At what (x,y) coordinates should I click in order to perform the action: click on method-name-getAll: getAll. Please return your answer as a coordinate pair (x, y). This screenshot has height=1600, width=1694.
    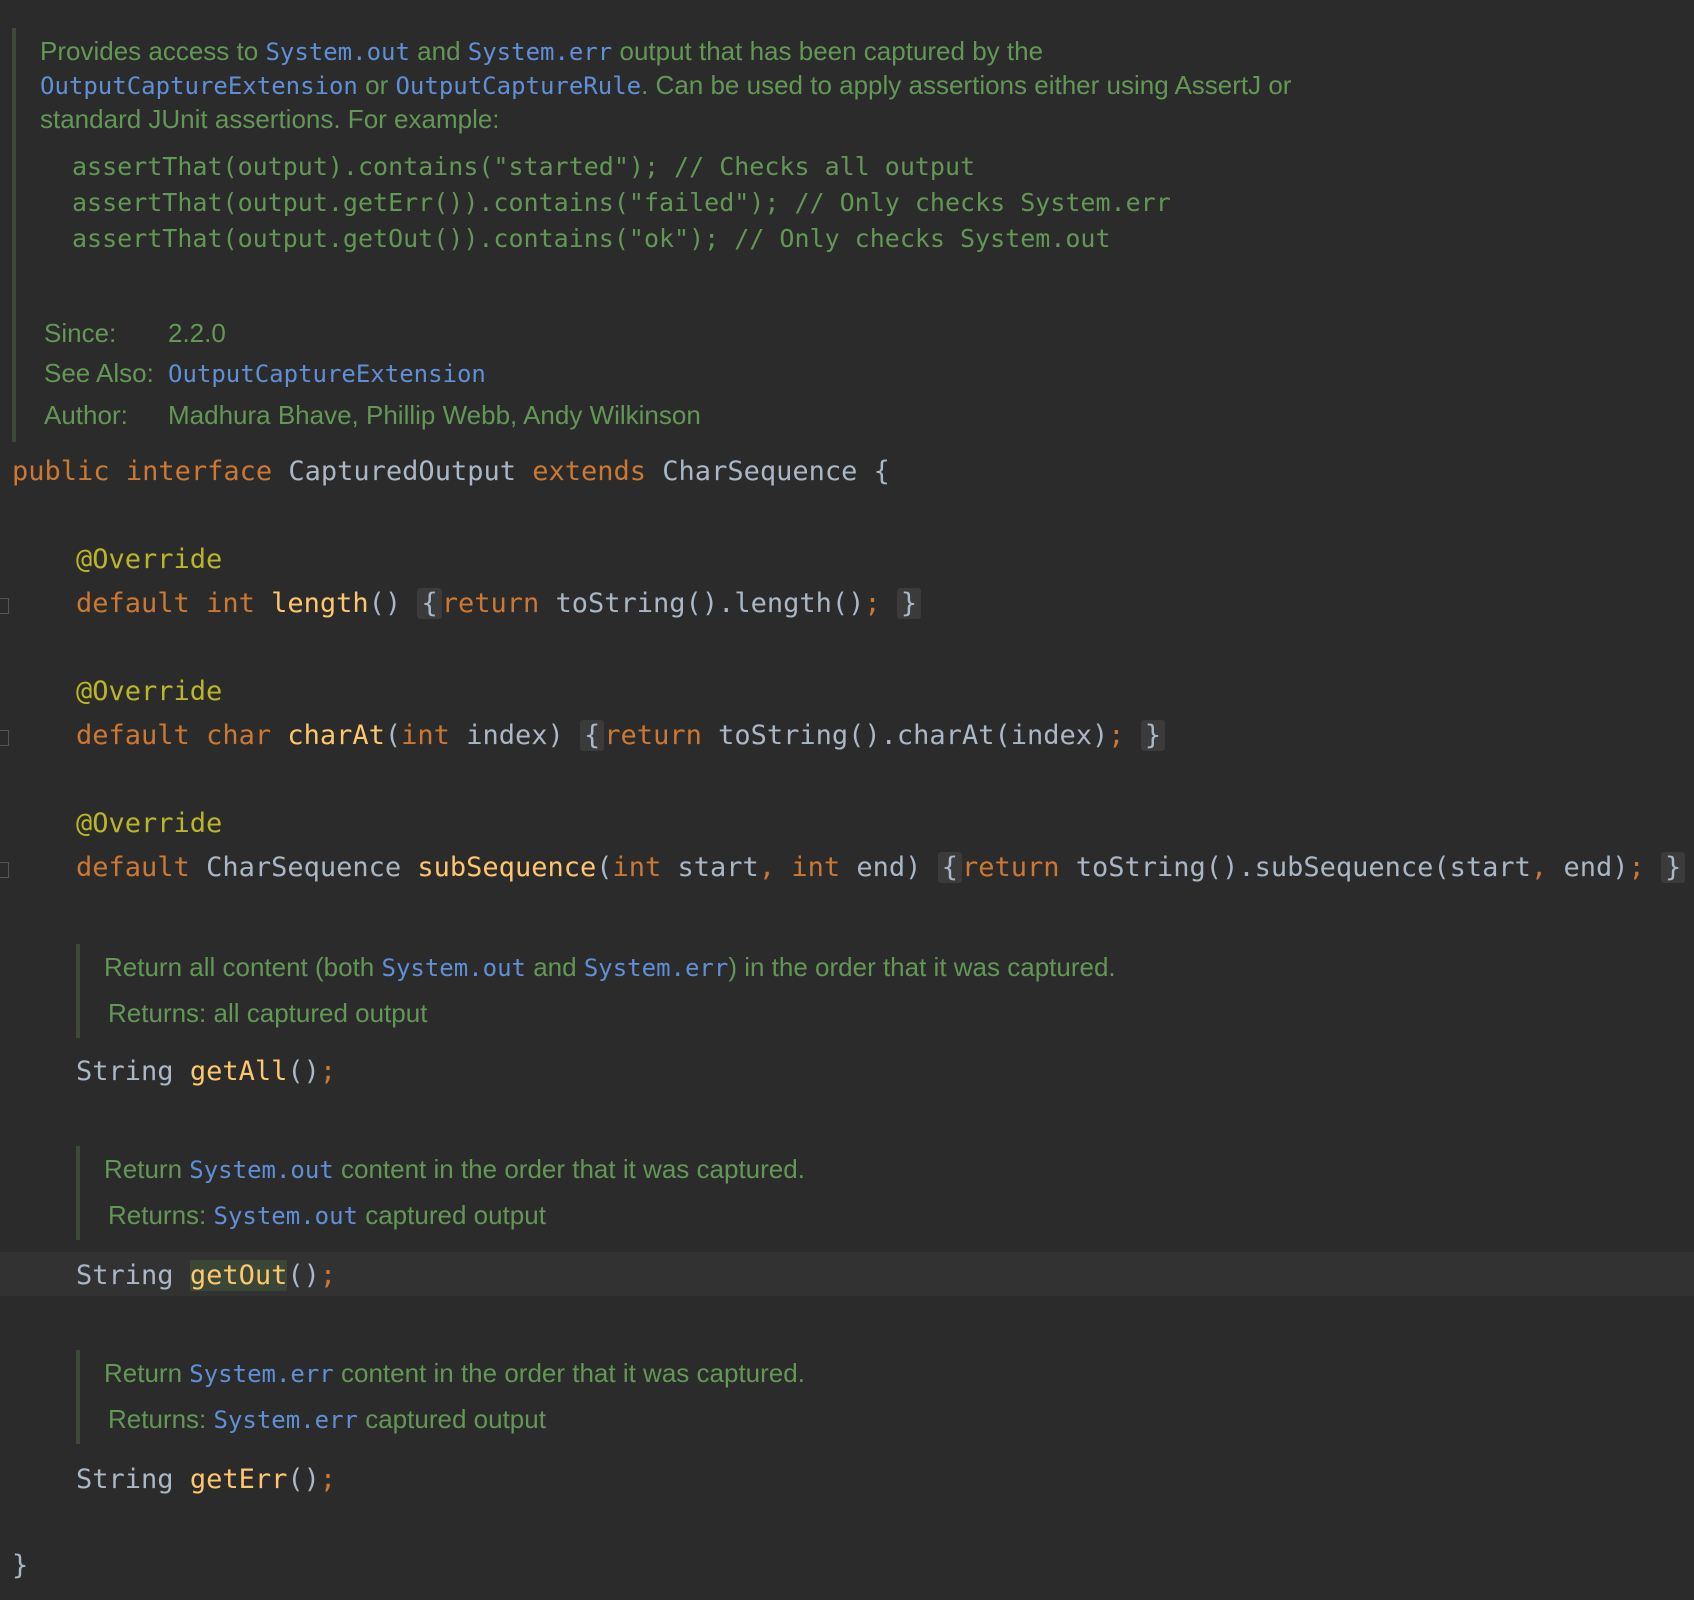
    Looking at the image, I should click on (239, 1071).